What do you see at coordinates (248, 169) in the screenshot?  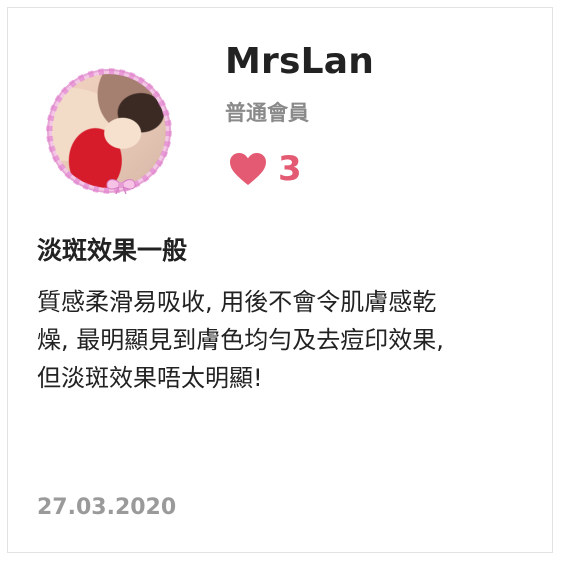 I see `heart-icon` at bounding box center [248, 169].